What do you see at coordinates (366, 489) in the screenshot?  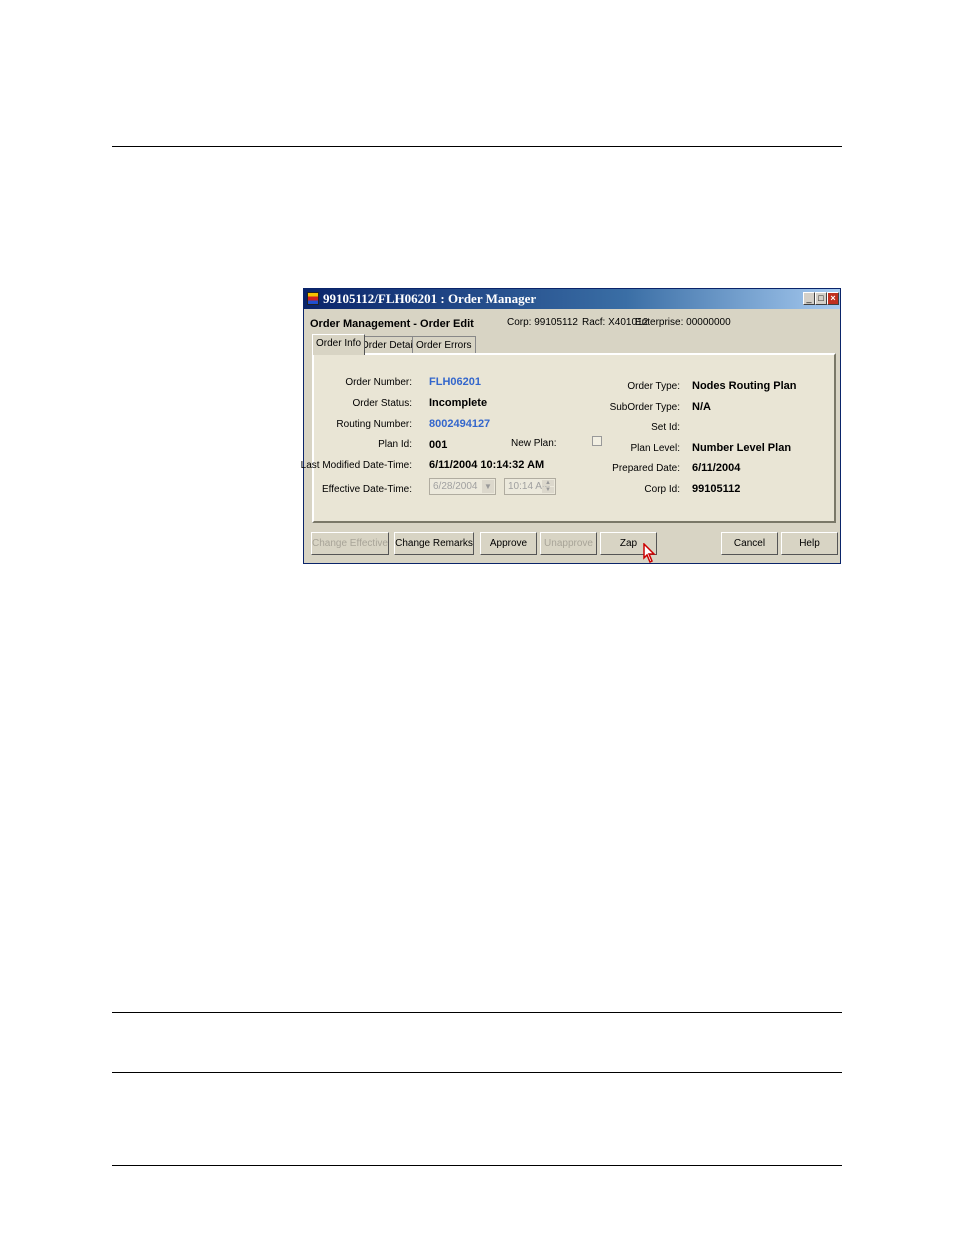 I see `effective-date-time-label: Effective Date-Time:` at bounding box center [366, 489].